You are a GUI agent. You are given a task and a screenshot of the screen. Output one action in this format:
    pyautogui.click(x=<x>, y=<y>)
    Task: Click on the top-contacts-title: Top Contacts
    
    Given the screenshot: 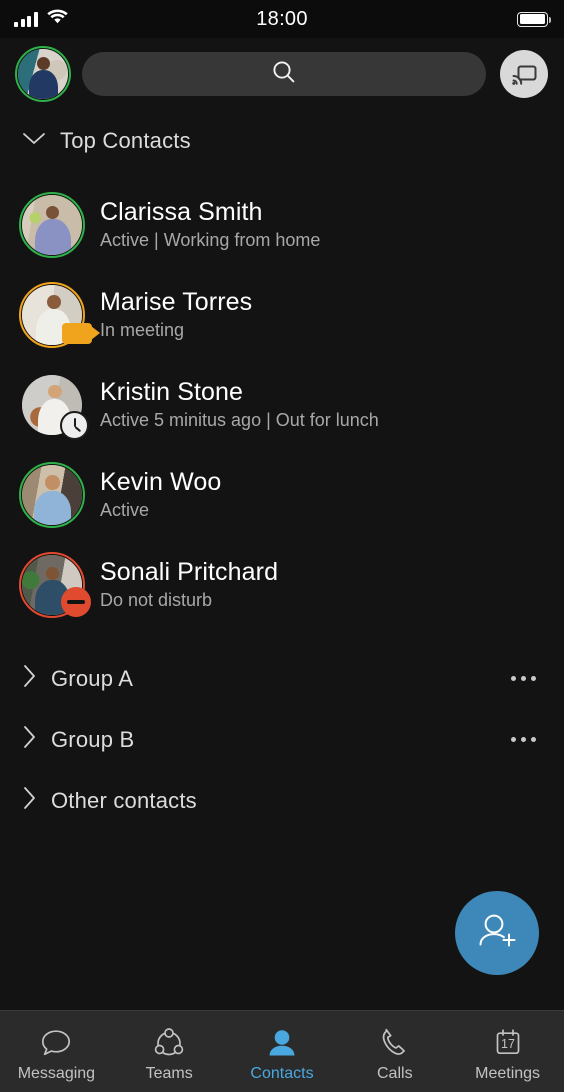 What is the action you would take?
    pyautogui.click(x=125, y=140)
    